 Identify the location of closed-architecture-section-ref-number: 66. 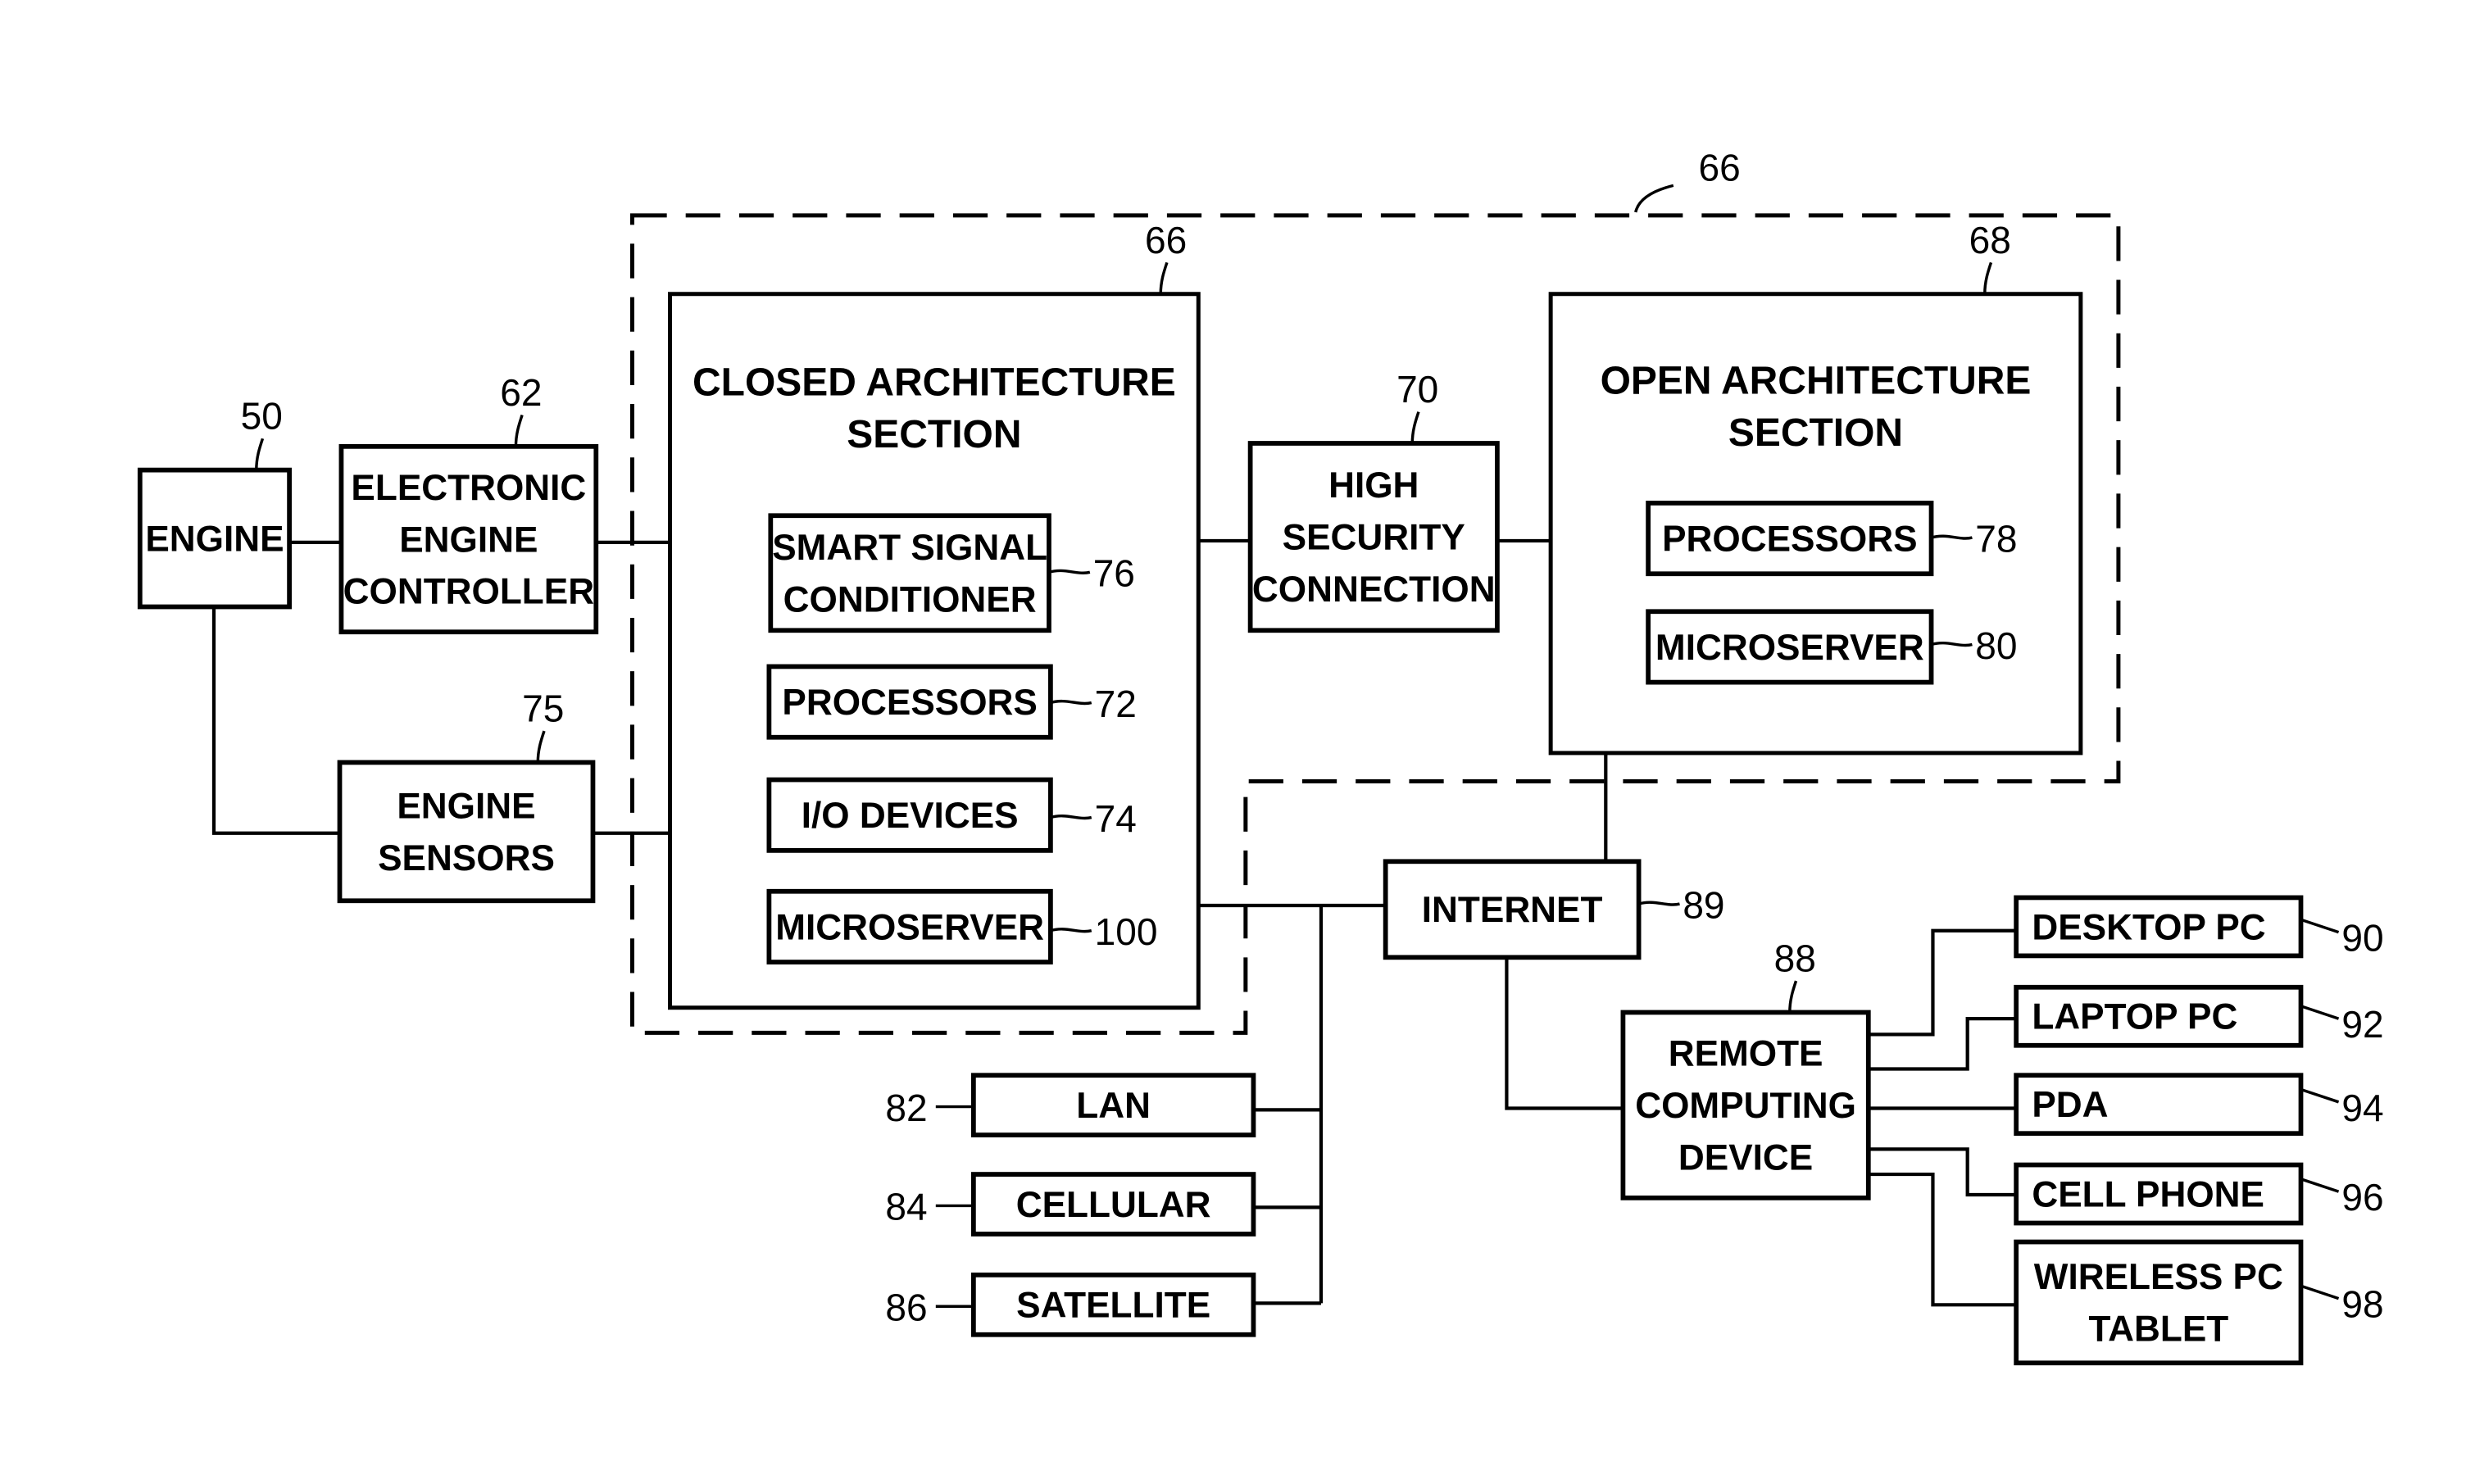
(1166, 240).